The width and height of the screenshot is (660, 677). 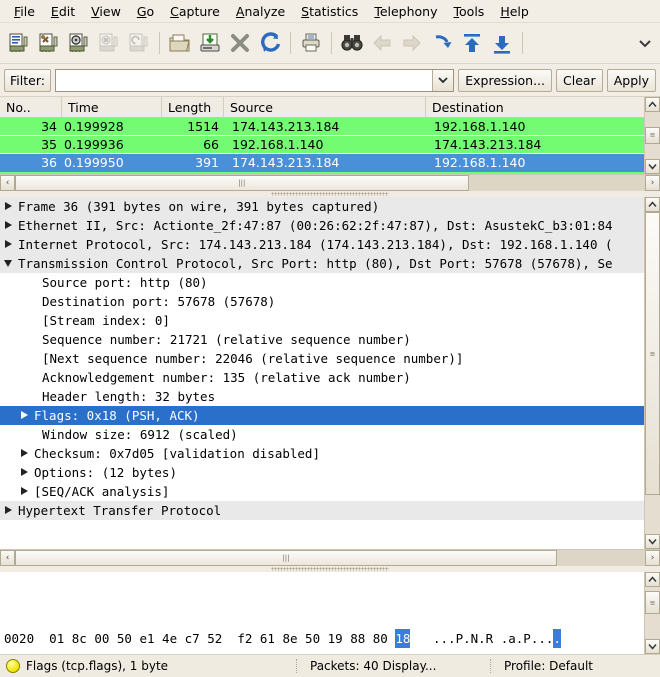 I want to click on clear-filter-button: Clear, so click(x=579, y=80).